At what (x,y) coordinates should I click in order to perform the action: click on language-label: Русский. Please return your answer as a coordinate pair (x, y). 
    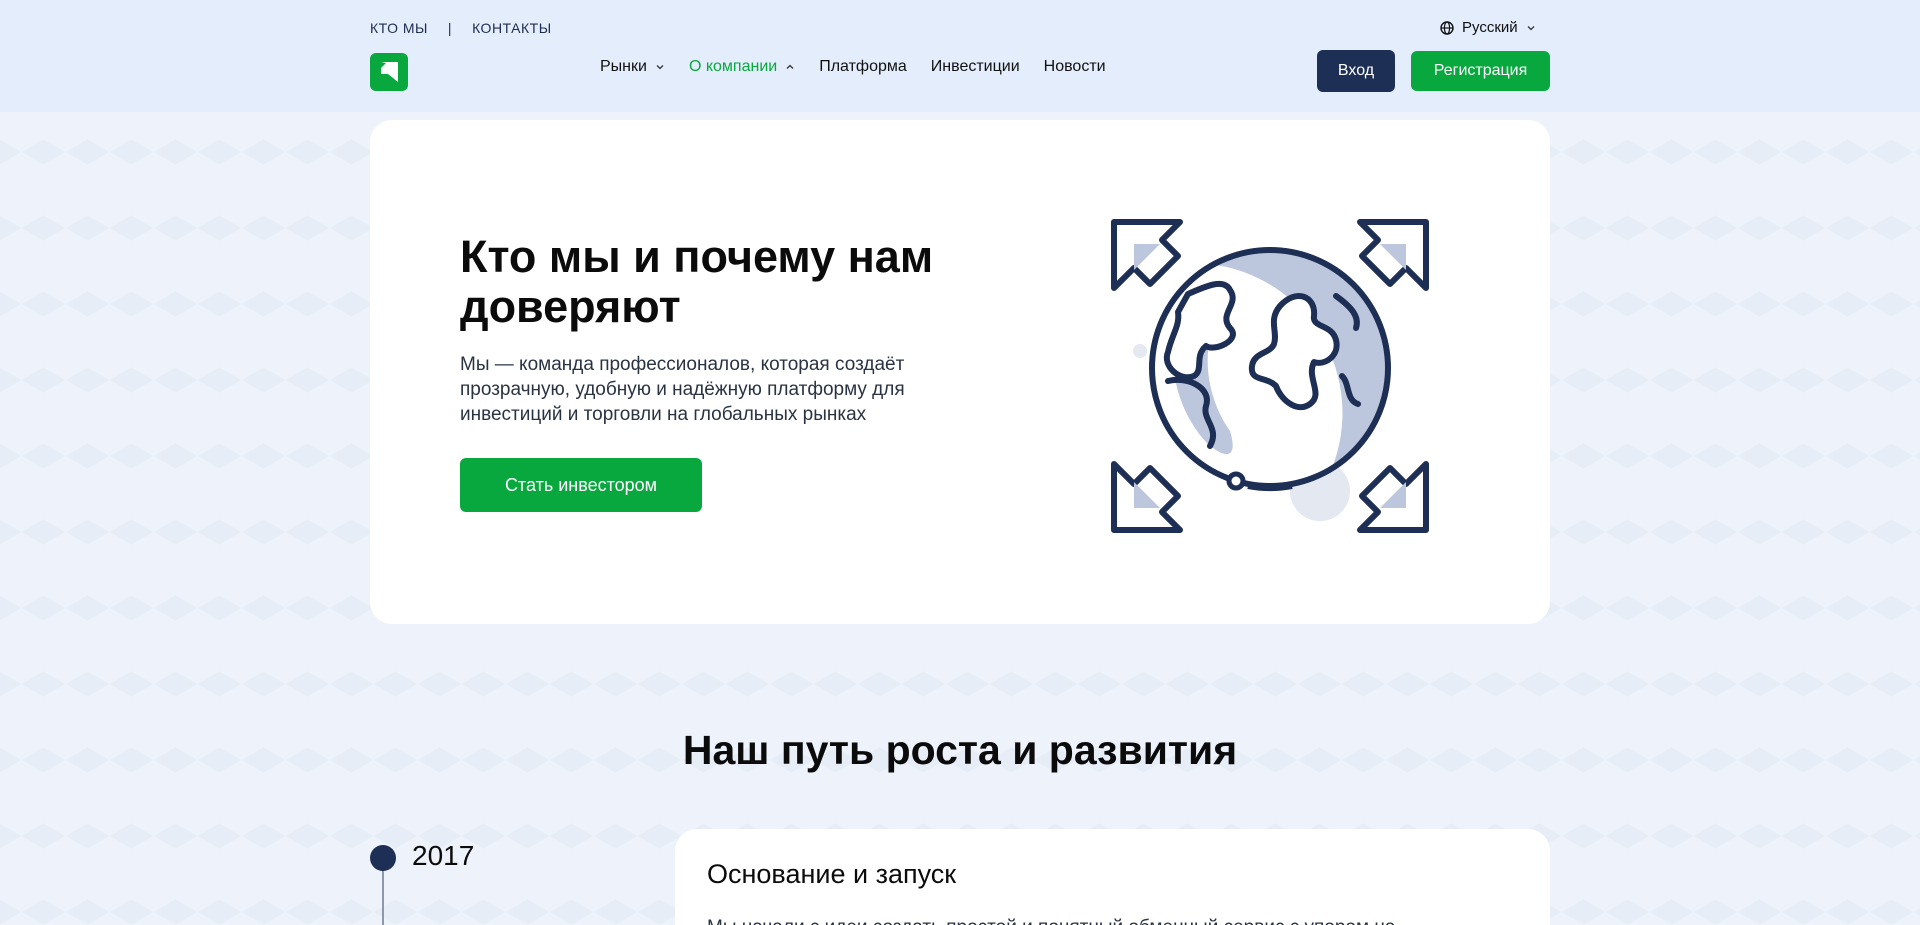
    Looking at the image, I should click on (1490, 27).